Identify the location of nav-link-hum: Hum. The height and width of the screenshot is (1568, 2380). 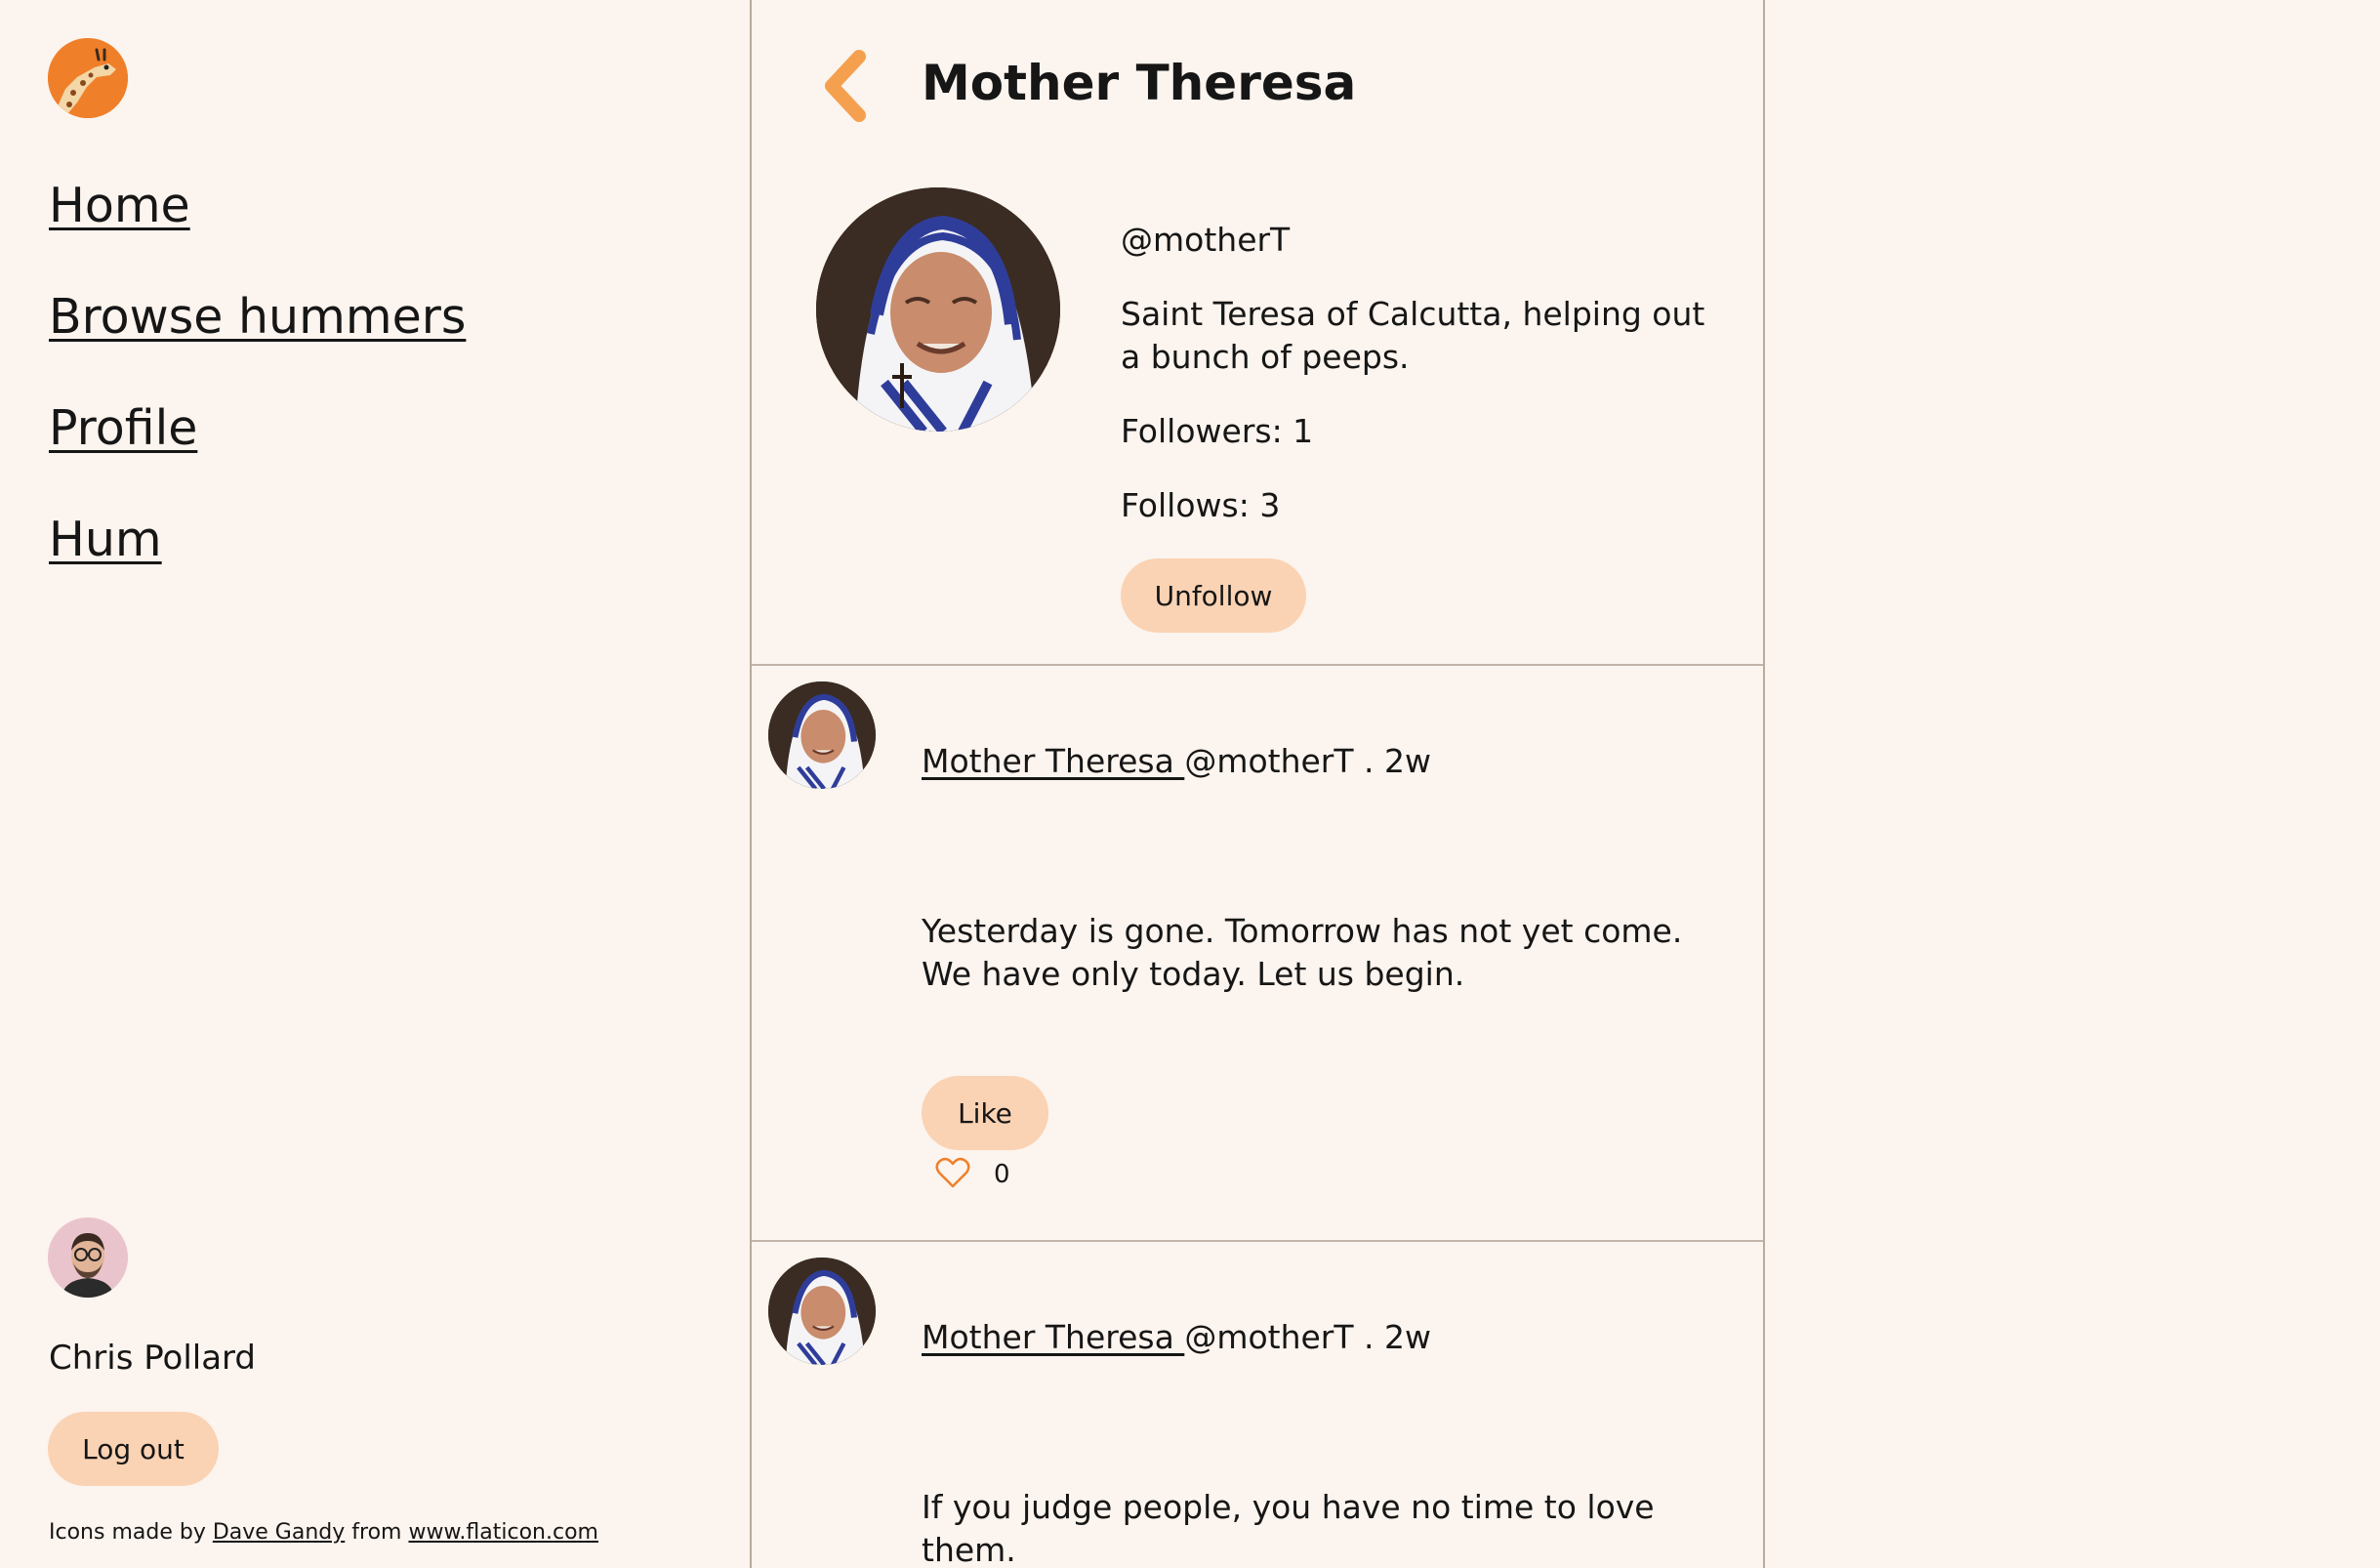
(257, 540).